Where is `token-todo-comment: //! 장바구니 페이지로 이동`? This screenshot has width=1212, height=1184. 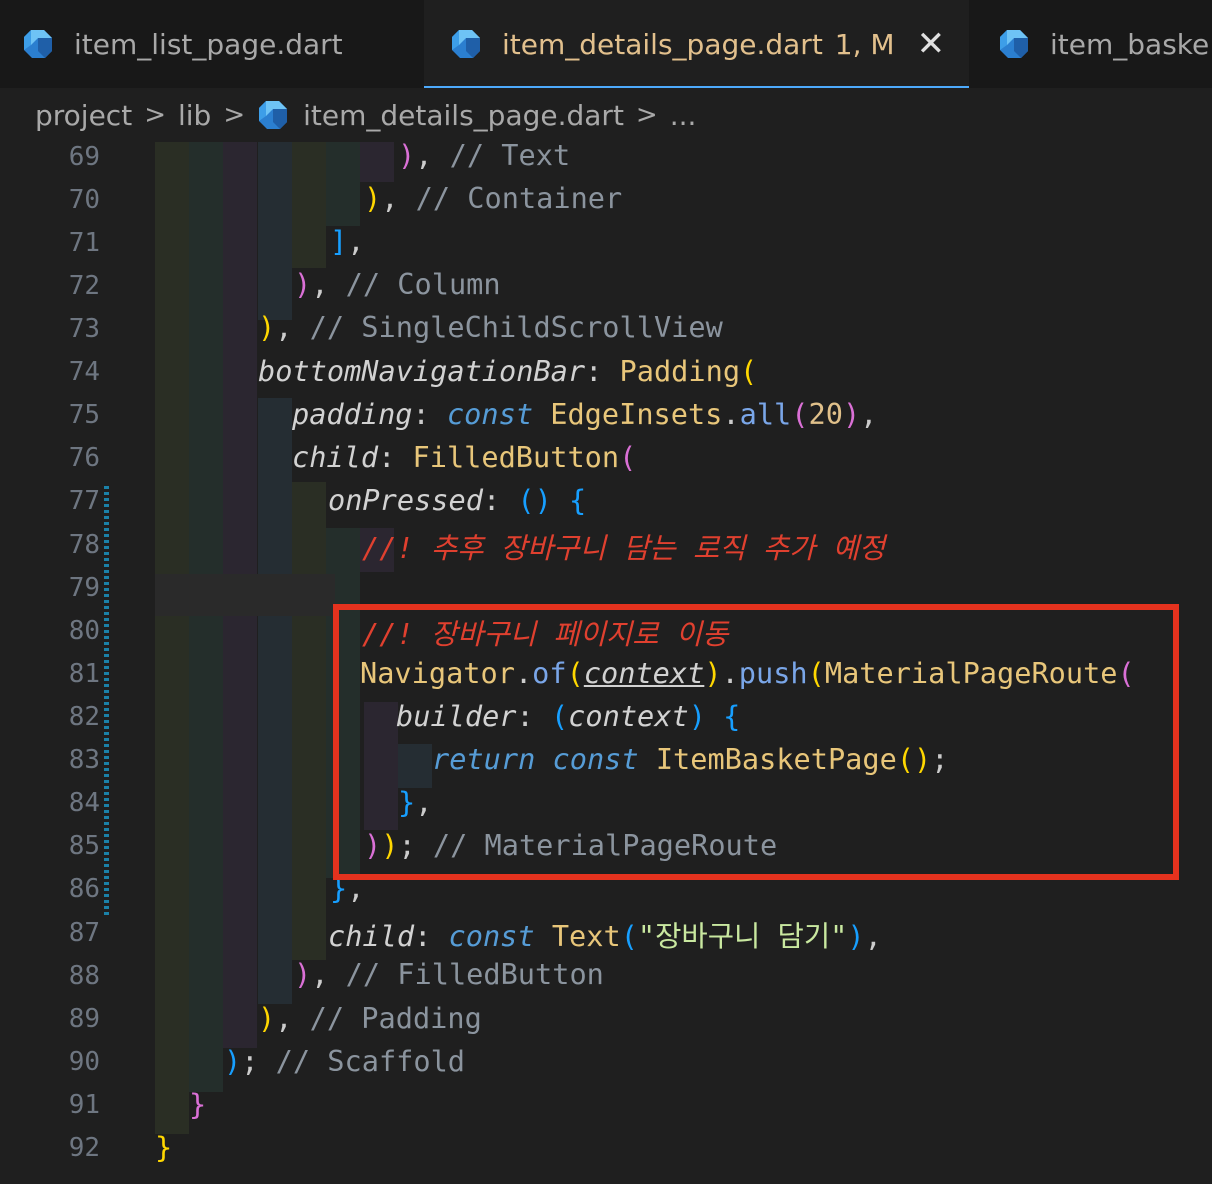 token-todo-comment: //! 장바구니 페이지로 이동 is located at coordinates (545, 634).